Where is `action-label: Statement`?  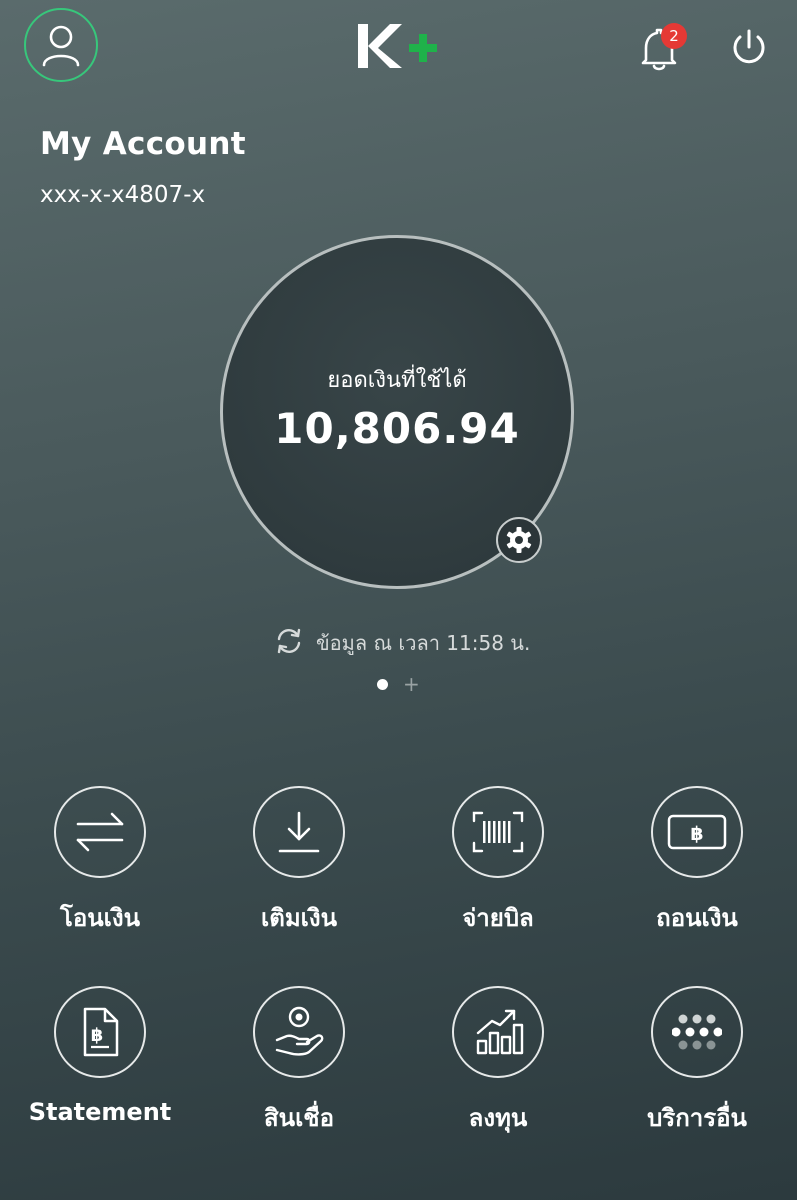 action-label: Statement is located at coordinates (100, 1112).